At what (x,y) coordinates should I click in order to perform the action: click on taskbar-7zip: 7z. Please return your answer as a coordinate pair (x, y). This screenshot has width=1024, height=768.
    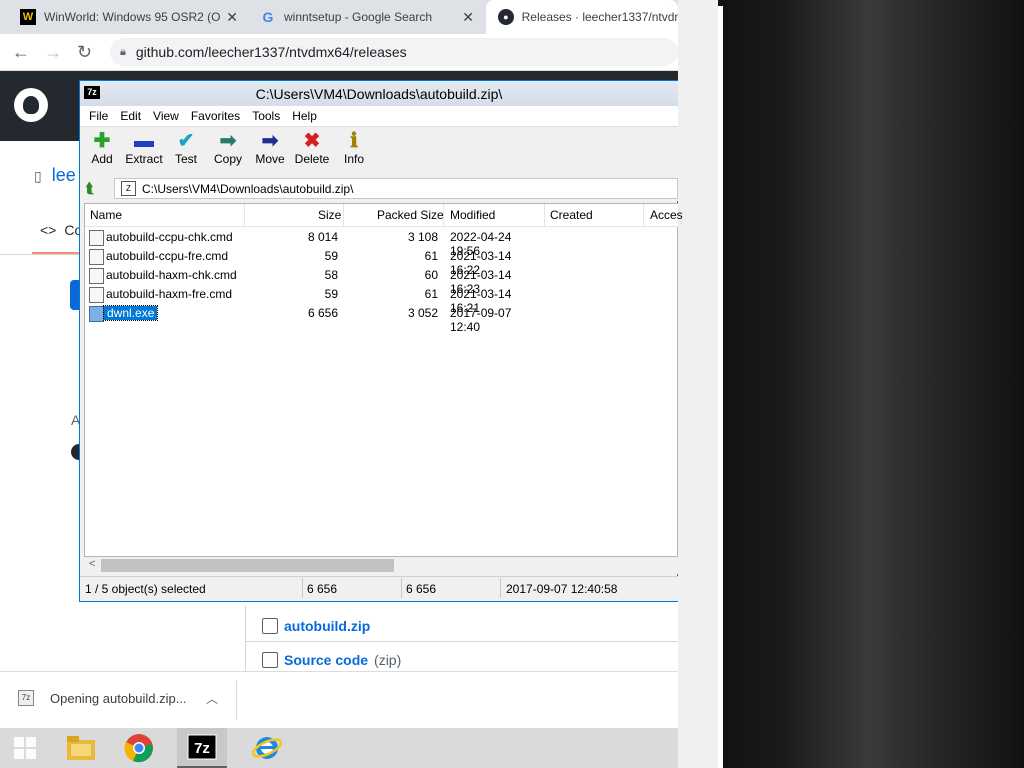
    Looking at the image, I should click on (202, 748).